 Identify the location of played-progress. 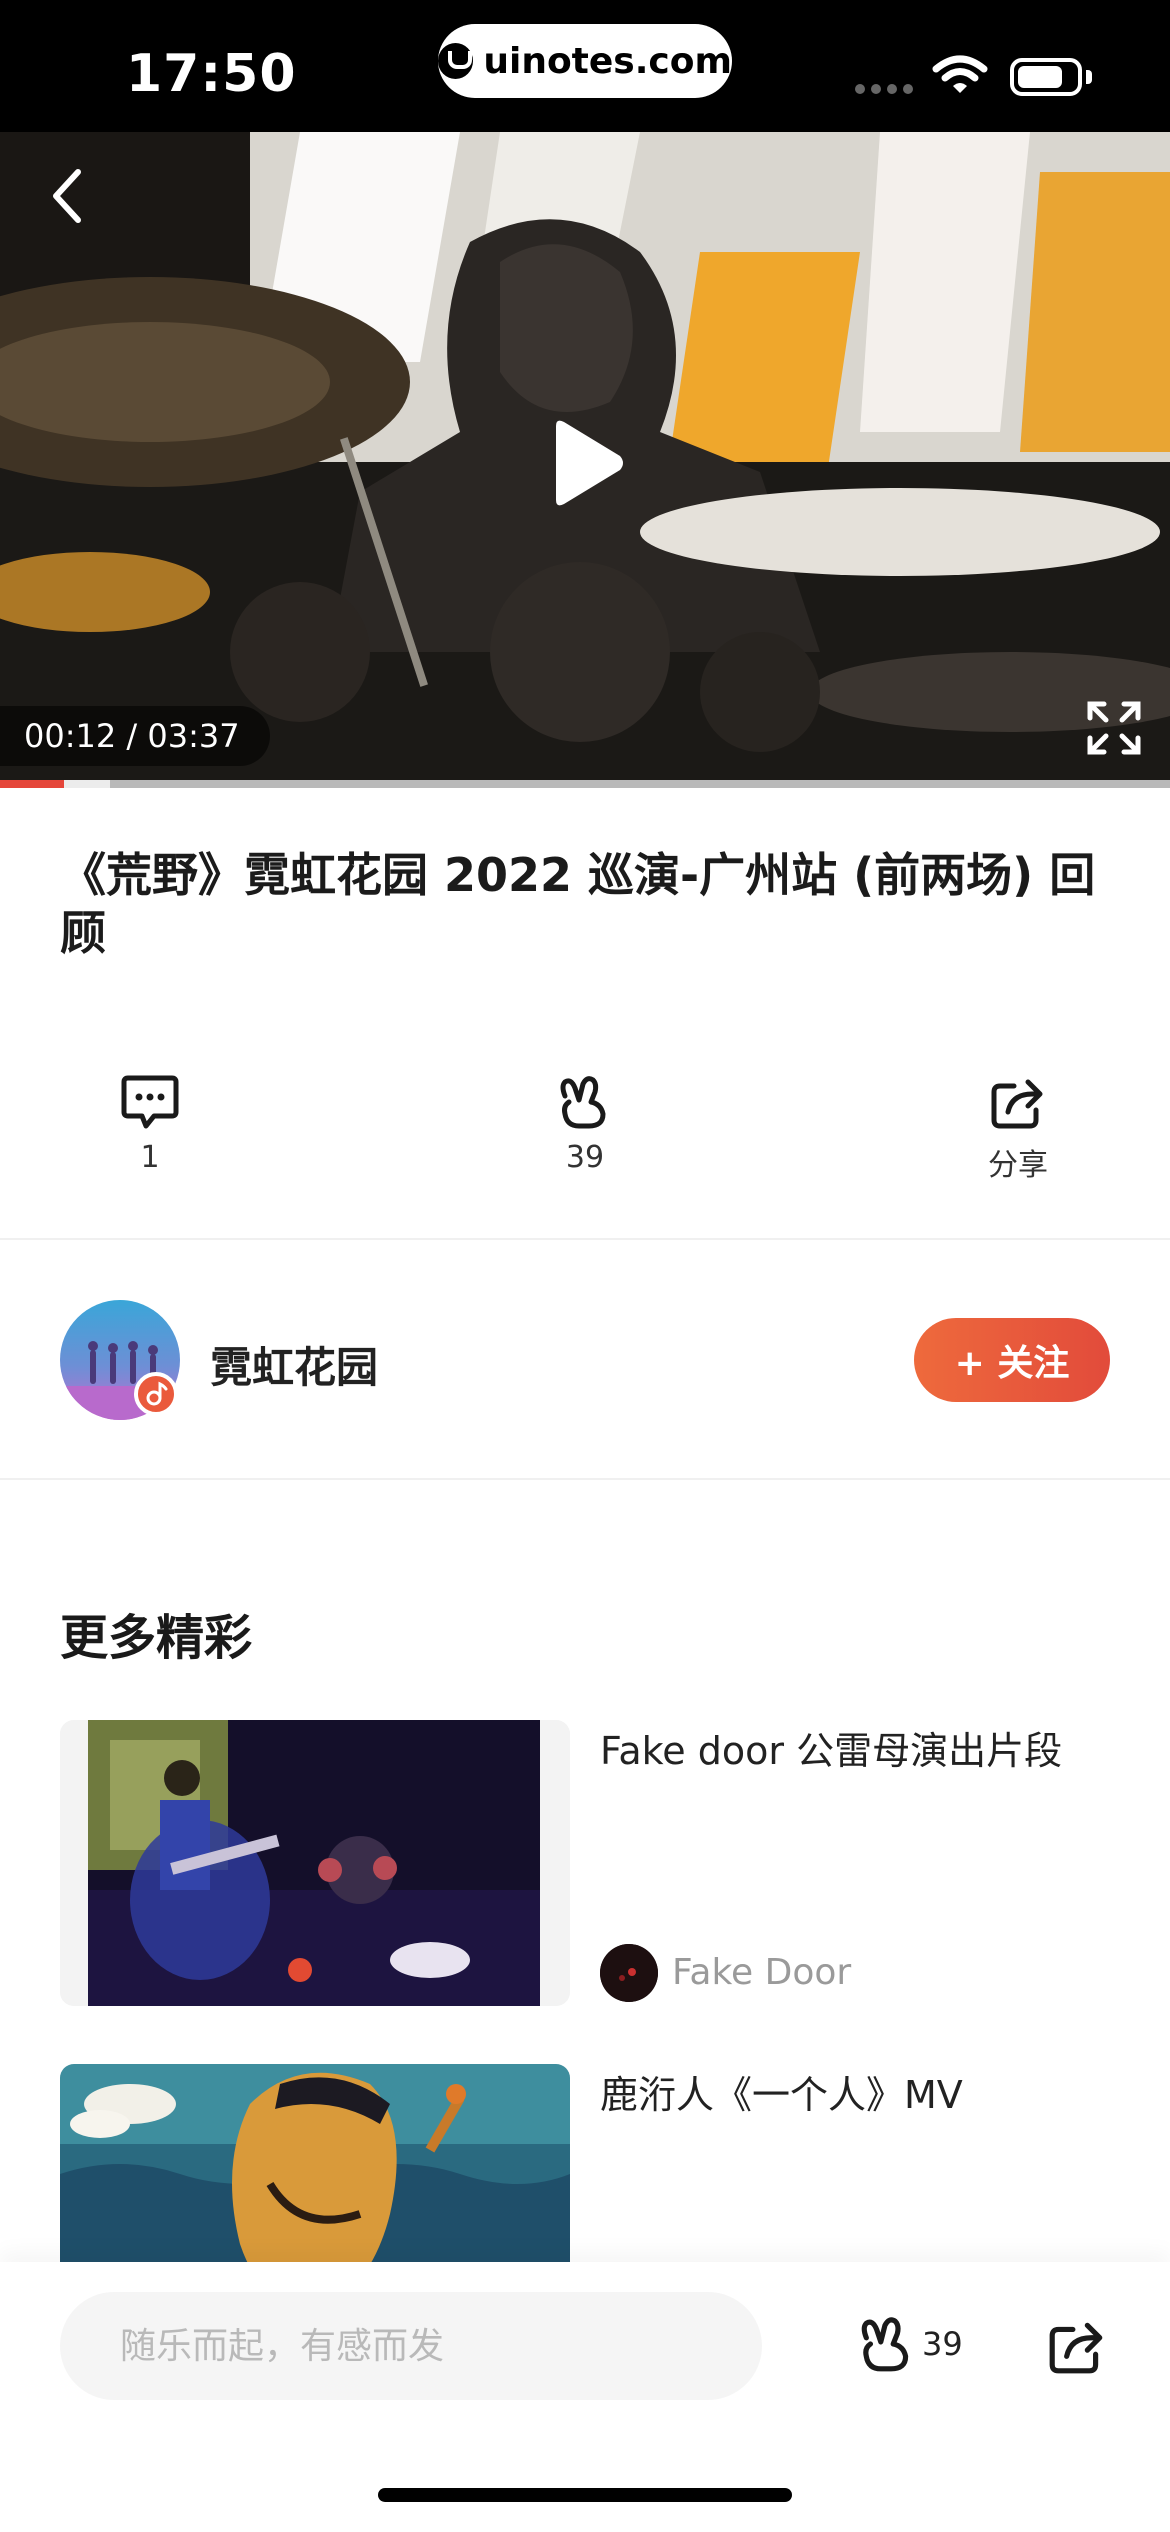
(32, 784).